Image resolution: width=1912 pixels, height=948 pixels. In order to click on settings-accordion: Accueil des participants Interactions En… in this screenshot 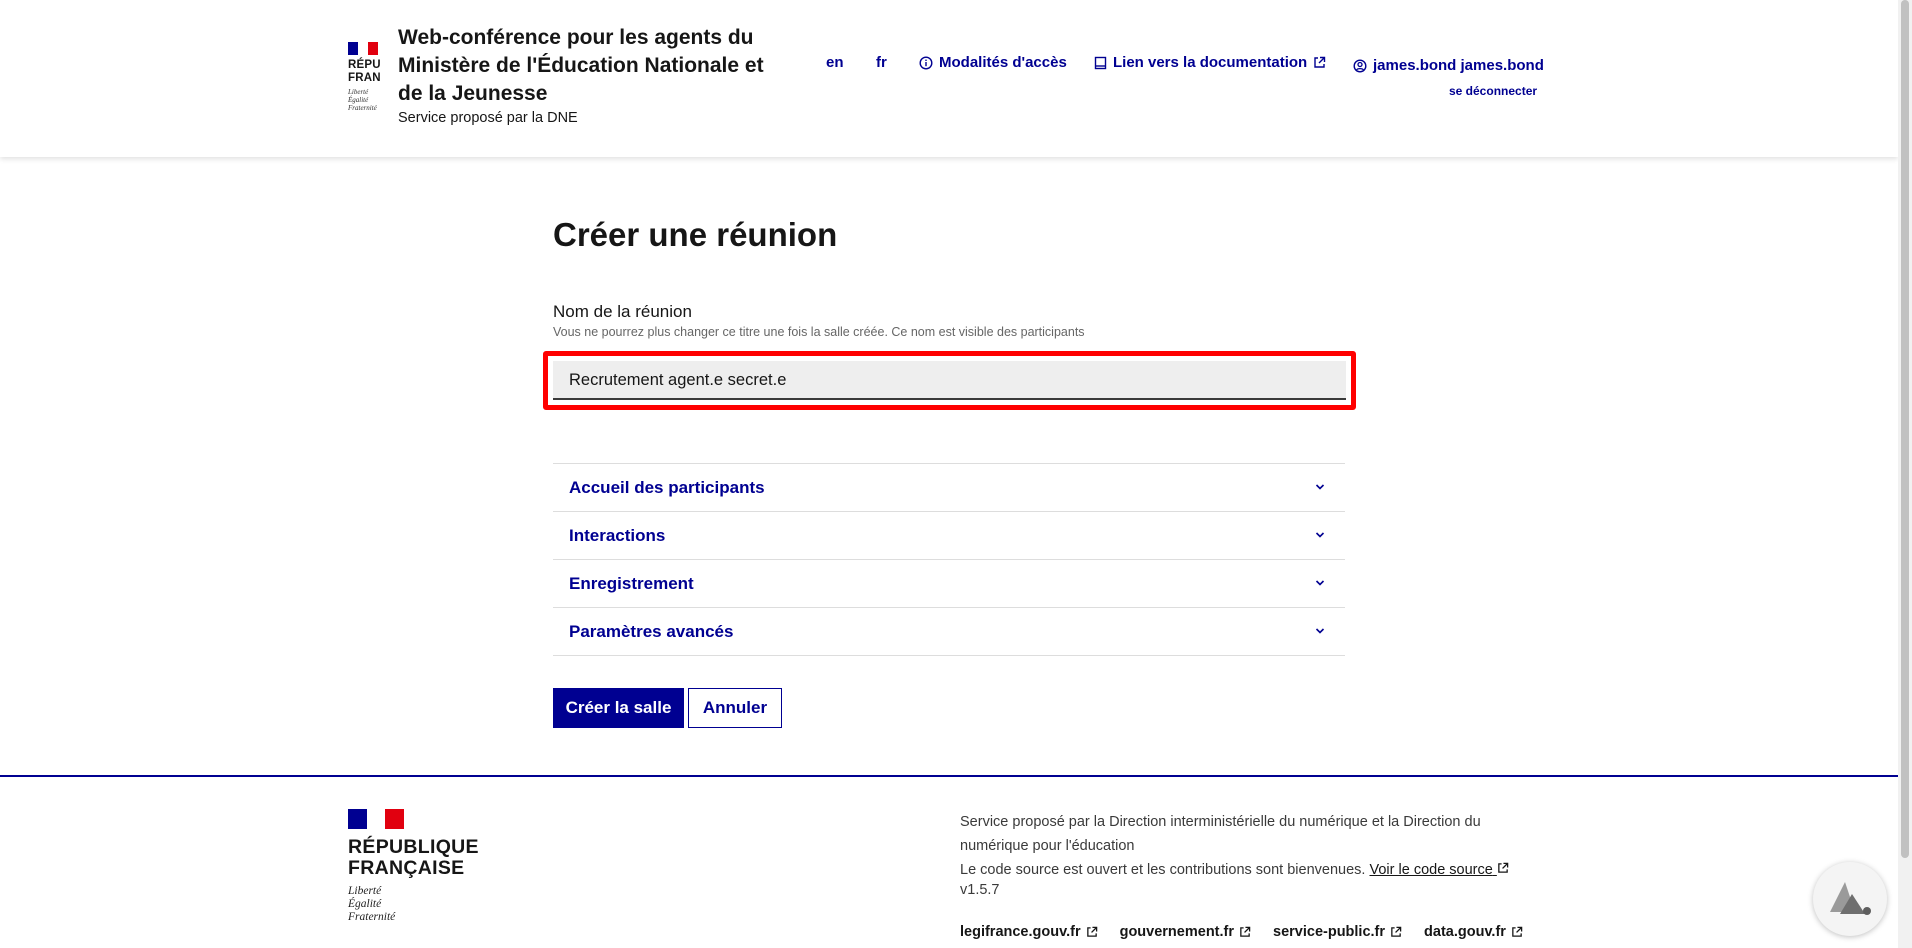, I will do `click(949, 559)`.